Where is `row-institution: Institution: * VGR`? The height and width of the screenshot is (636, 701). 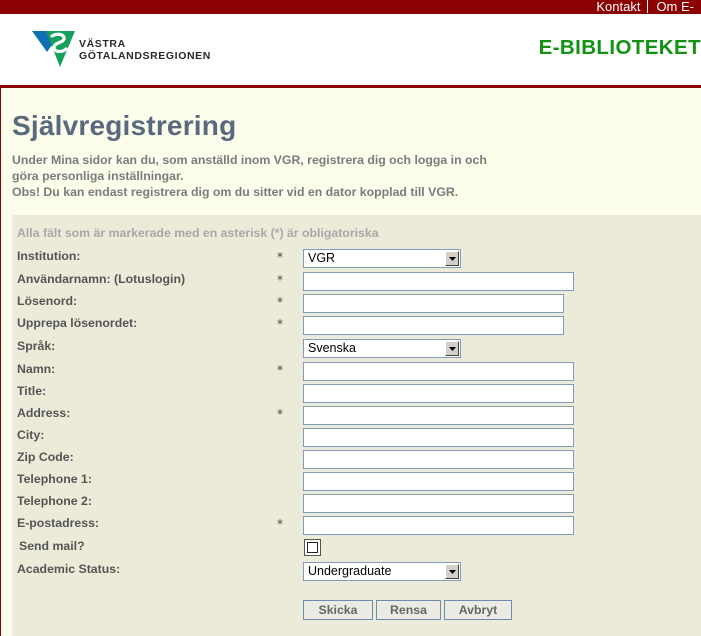 row-institution: Institution: * VGR is located at coordinates (356, 260).